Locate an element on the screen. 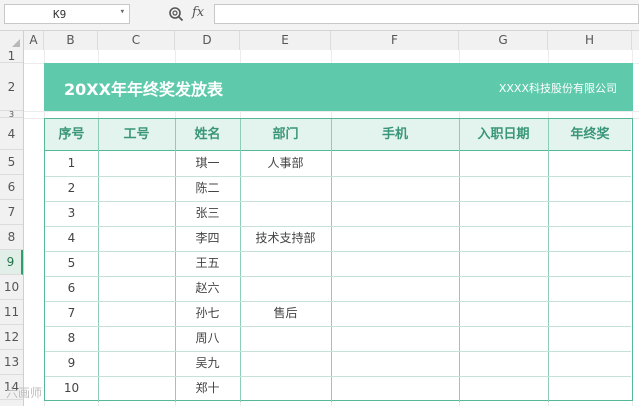 This screenshot has height=406, width=639. cell-name: 张三 is located at coordinates (207, 213).